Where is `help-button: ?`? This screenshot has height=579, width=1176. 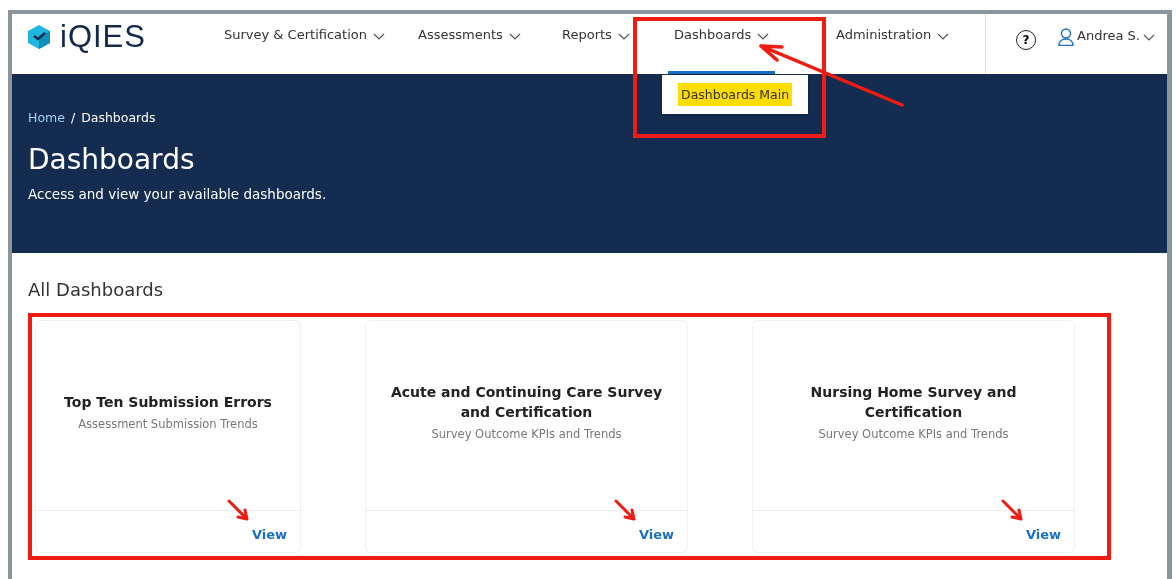 help-button: ? is located at coordinates (1026, 40).